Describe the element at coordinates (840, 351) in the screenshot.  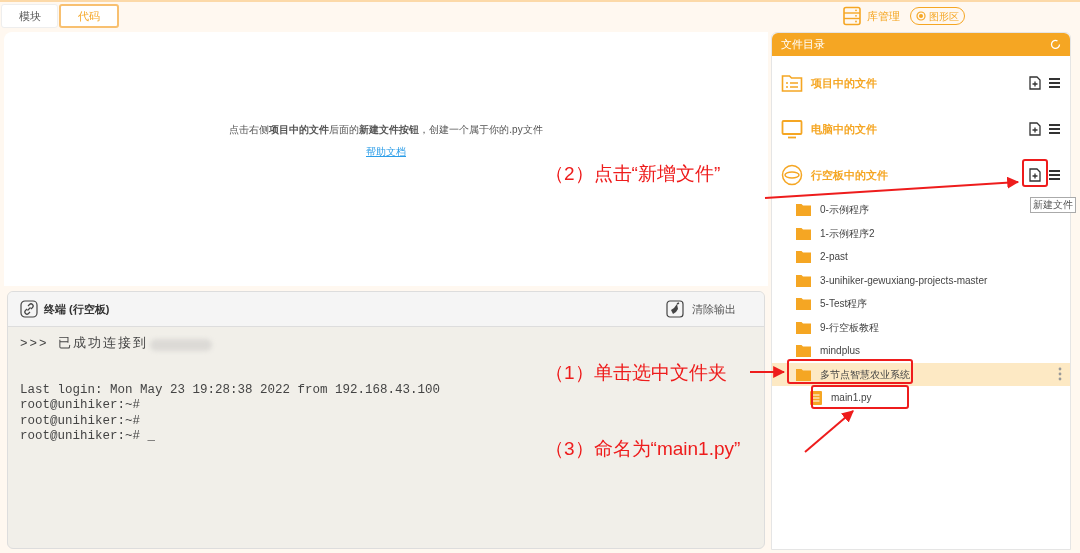
I see `item-label: mindplus` at that location.